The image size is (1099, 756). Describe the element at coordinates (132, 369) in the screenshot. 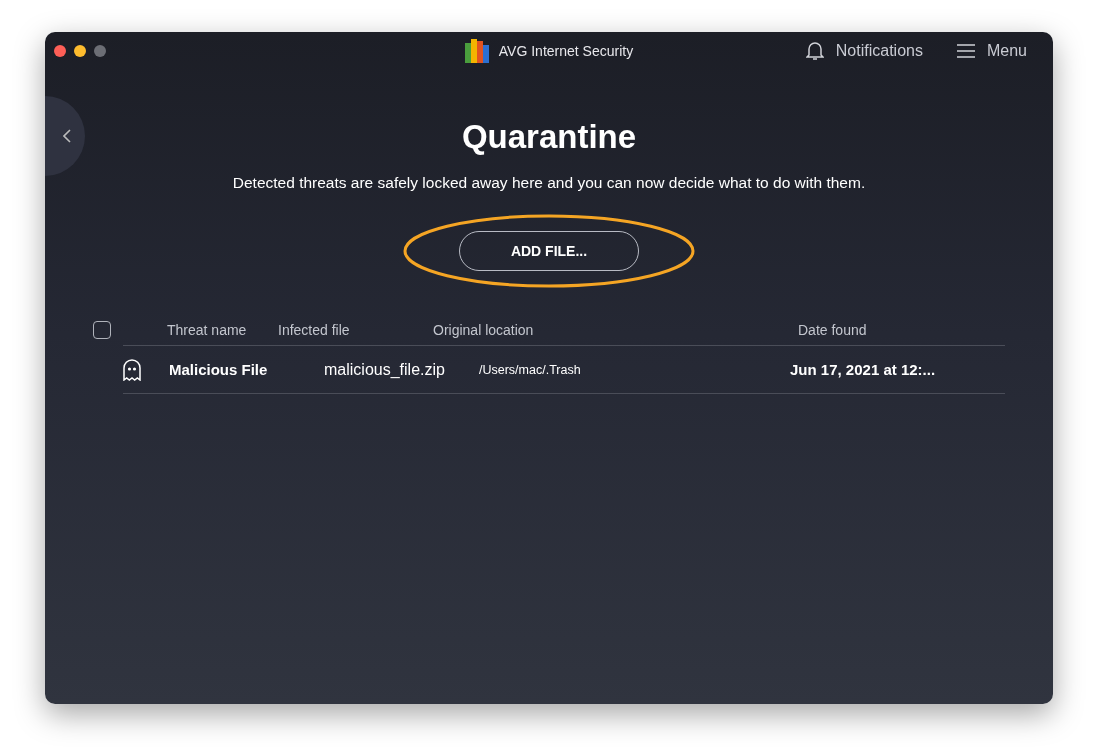

I see `ghost-icon` at that location.